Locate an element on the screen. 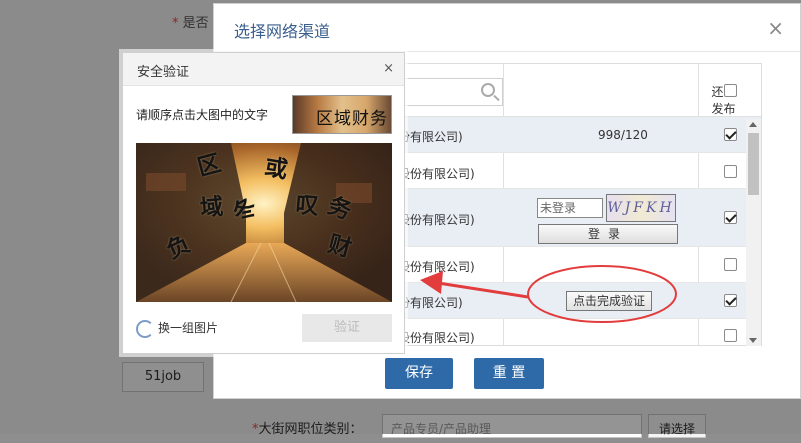  scroll-down-icon is located at coordinates (753, 340).